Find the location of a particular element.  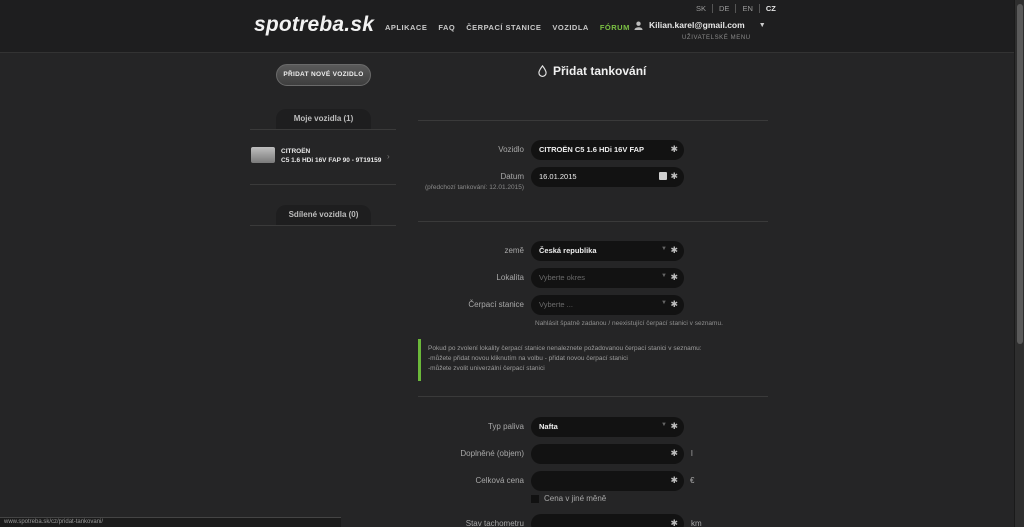

station-select: Vyberte ... ▼ ✱ is located at coordinates (607, 305).